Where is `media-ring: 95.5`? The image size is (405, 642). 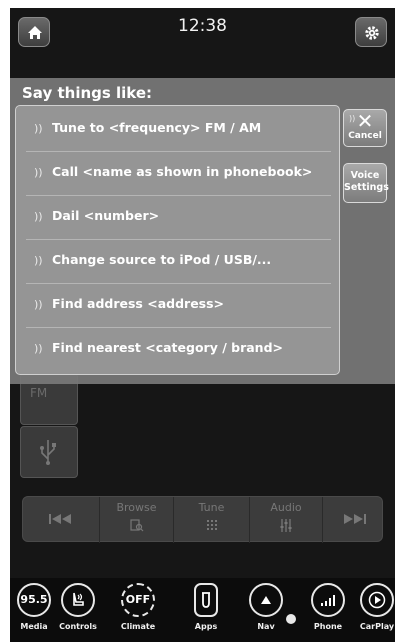
media-ring: 95.5 is located at coordinates (34, 600).